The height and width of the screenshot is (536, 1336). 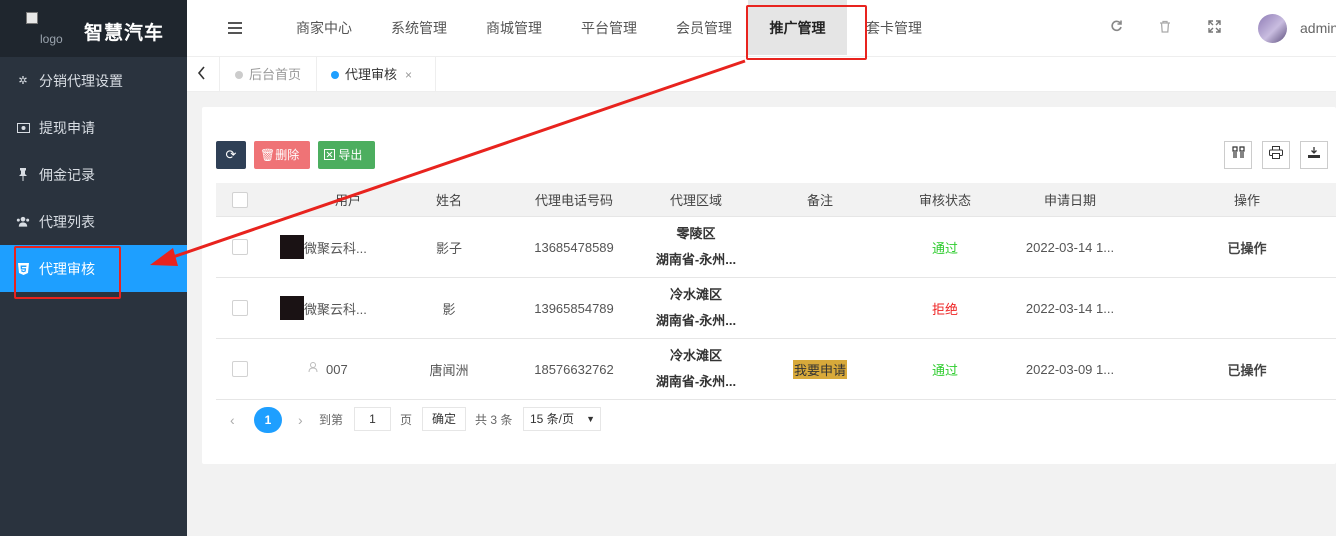 What do you see at coordinates (552, 419) in the screenshot?
I see `page-size-value: 15 条/页` at bounding box center [552, 419].